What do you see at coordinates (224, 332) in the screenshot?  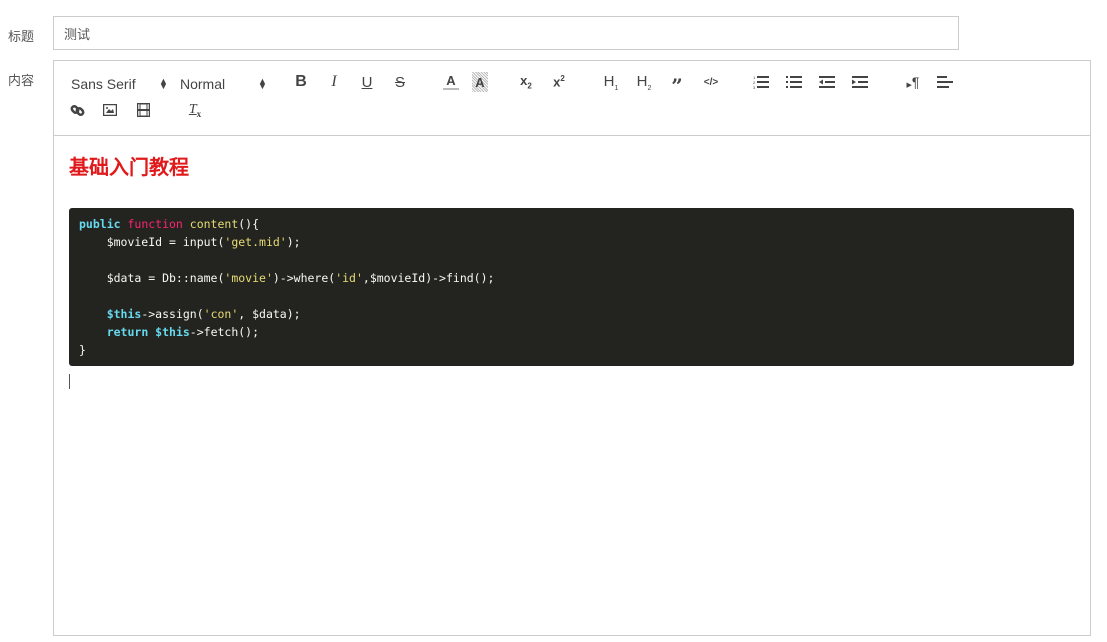 I see `code-token: ->fetch();` at bounding box center [224, 332].